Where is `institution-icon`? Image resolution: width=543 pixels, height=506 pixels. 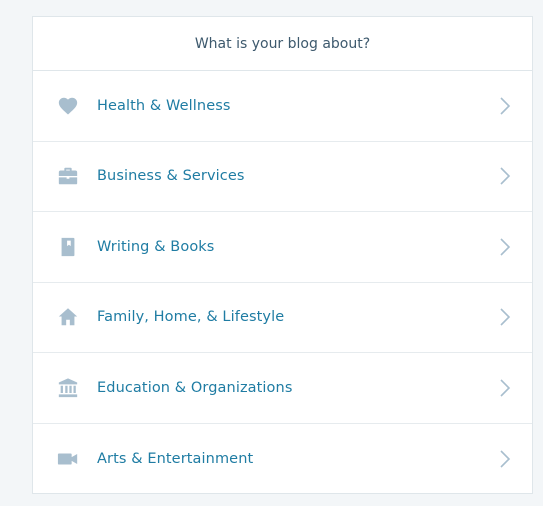 institution-icon is located at coordinates (68, 388).